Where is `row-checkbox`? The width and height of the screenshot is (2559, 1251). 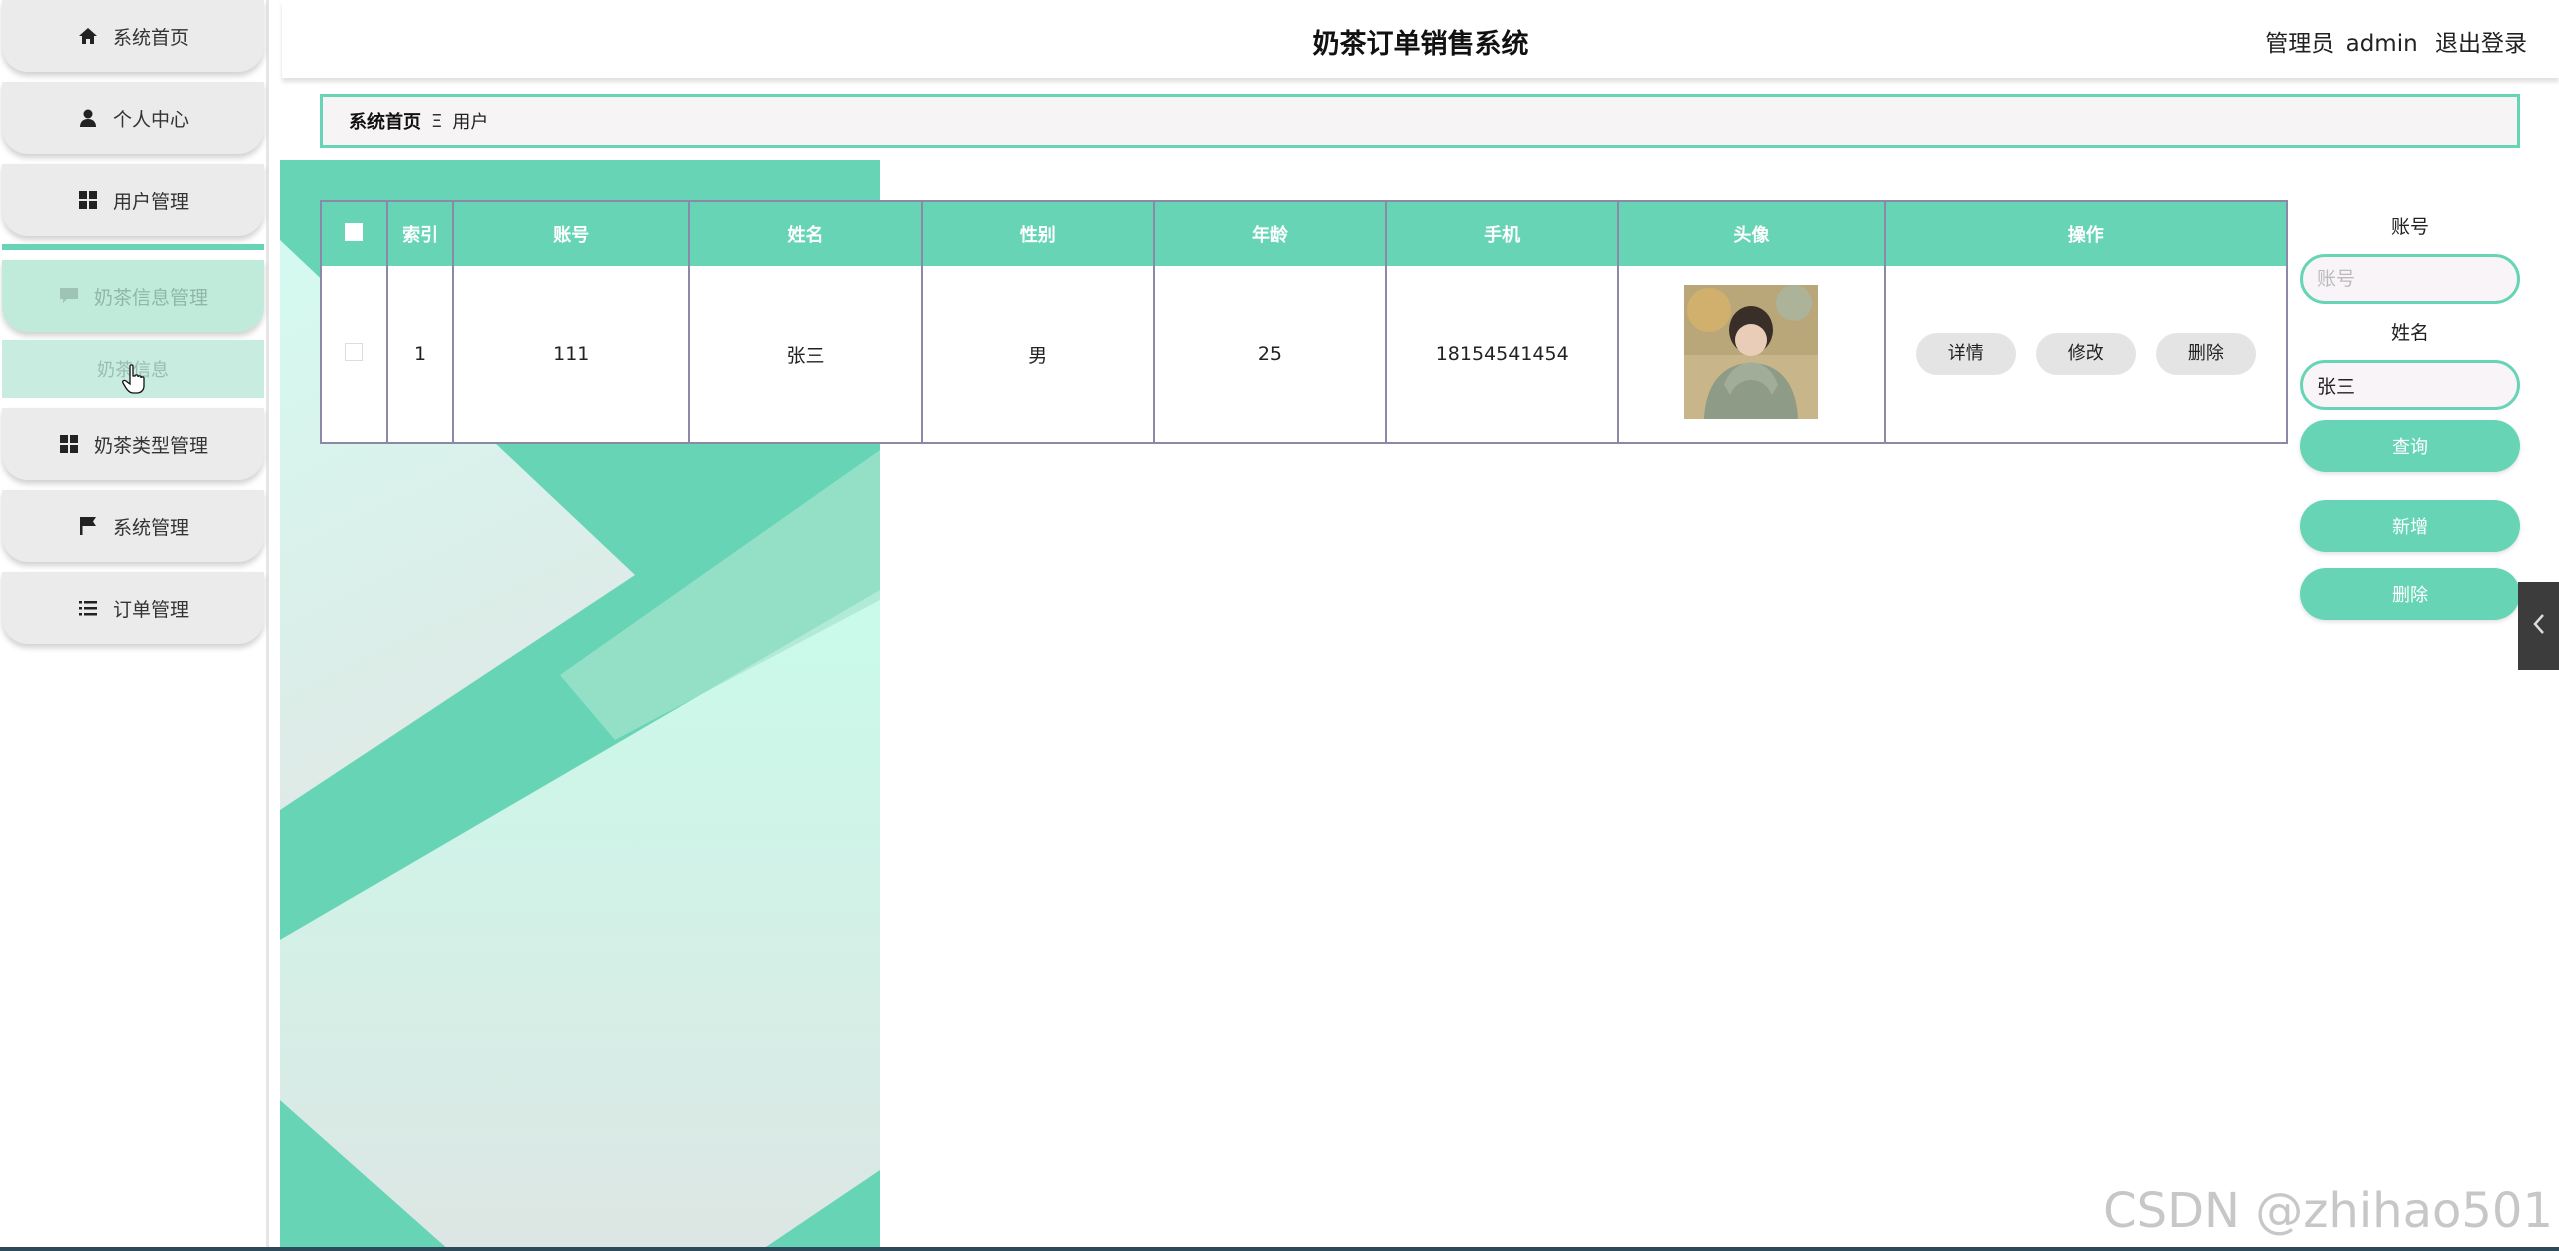
row-checkbox is located at coordinates (354, 351).